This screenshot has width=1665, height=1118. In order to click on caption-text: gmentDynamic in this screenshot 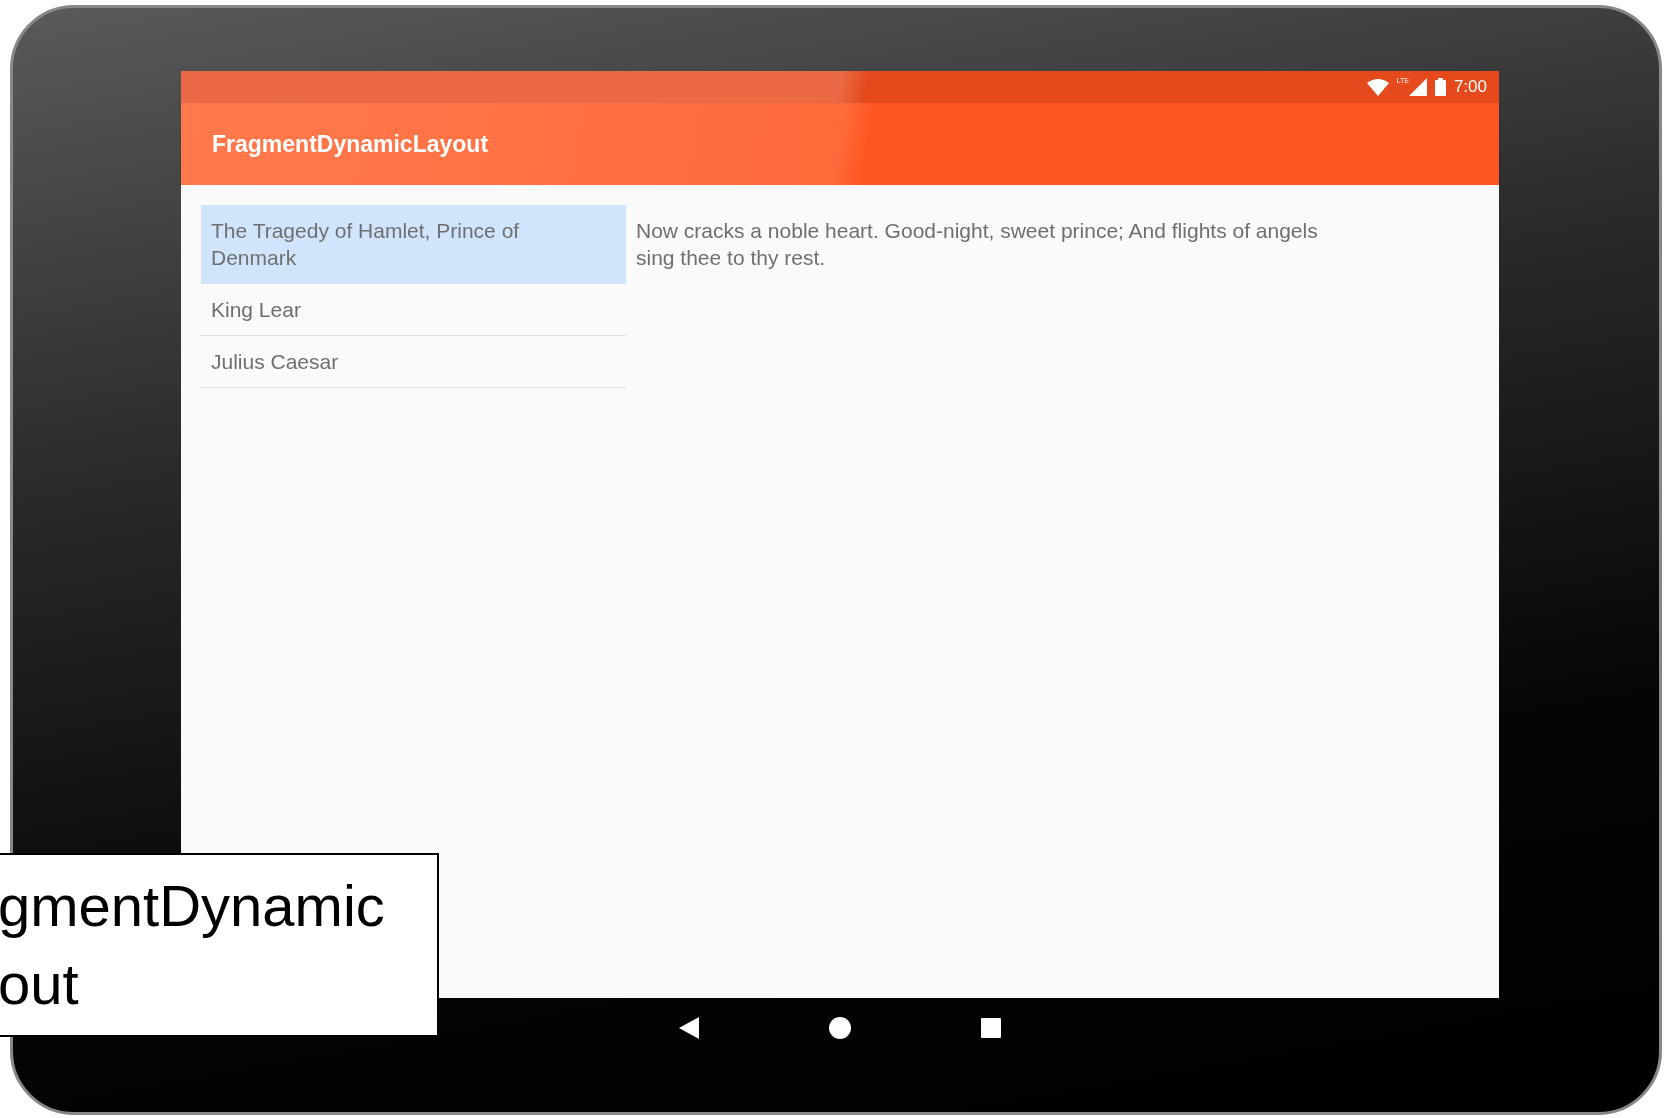, I will do `click(192, 906)`.